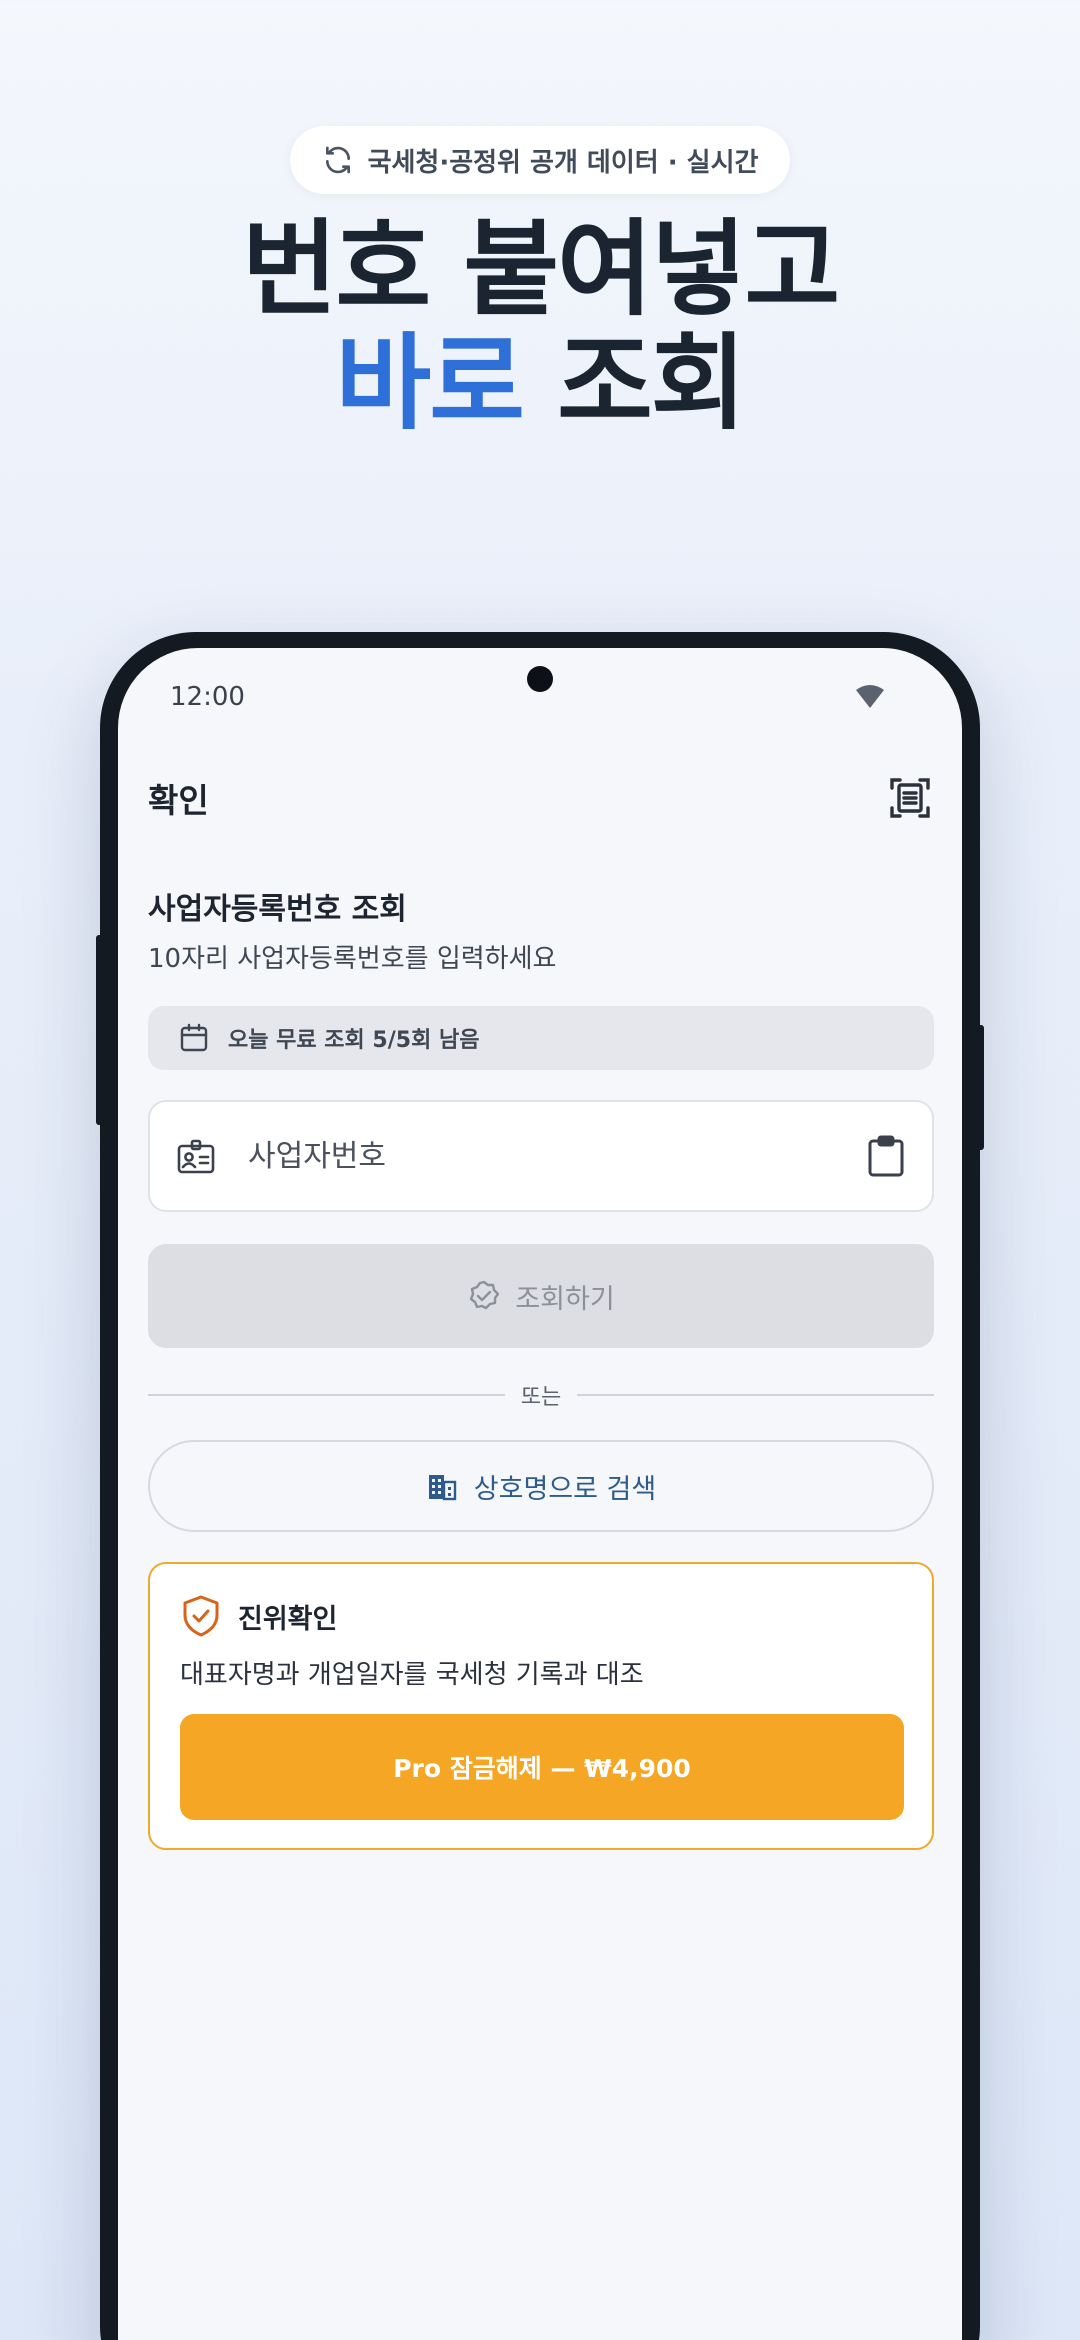 The height and width of the screenshot is (2340, 1080). Describe the element at coordinates (634, 383) in the screenshot. I see `headline-line-2-rest: 조회` at that location.